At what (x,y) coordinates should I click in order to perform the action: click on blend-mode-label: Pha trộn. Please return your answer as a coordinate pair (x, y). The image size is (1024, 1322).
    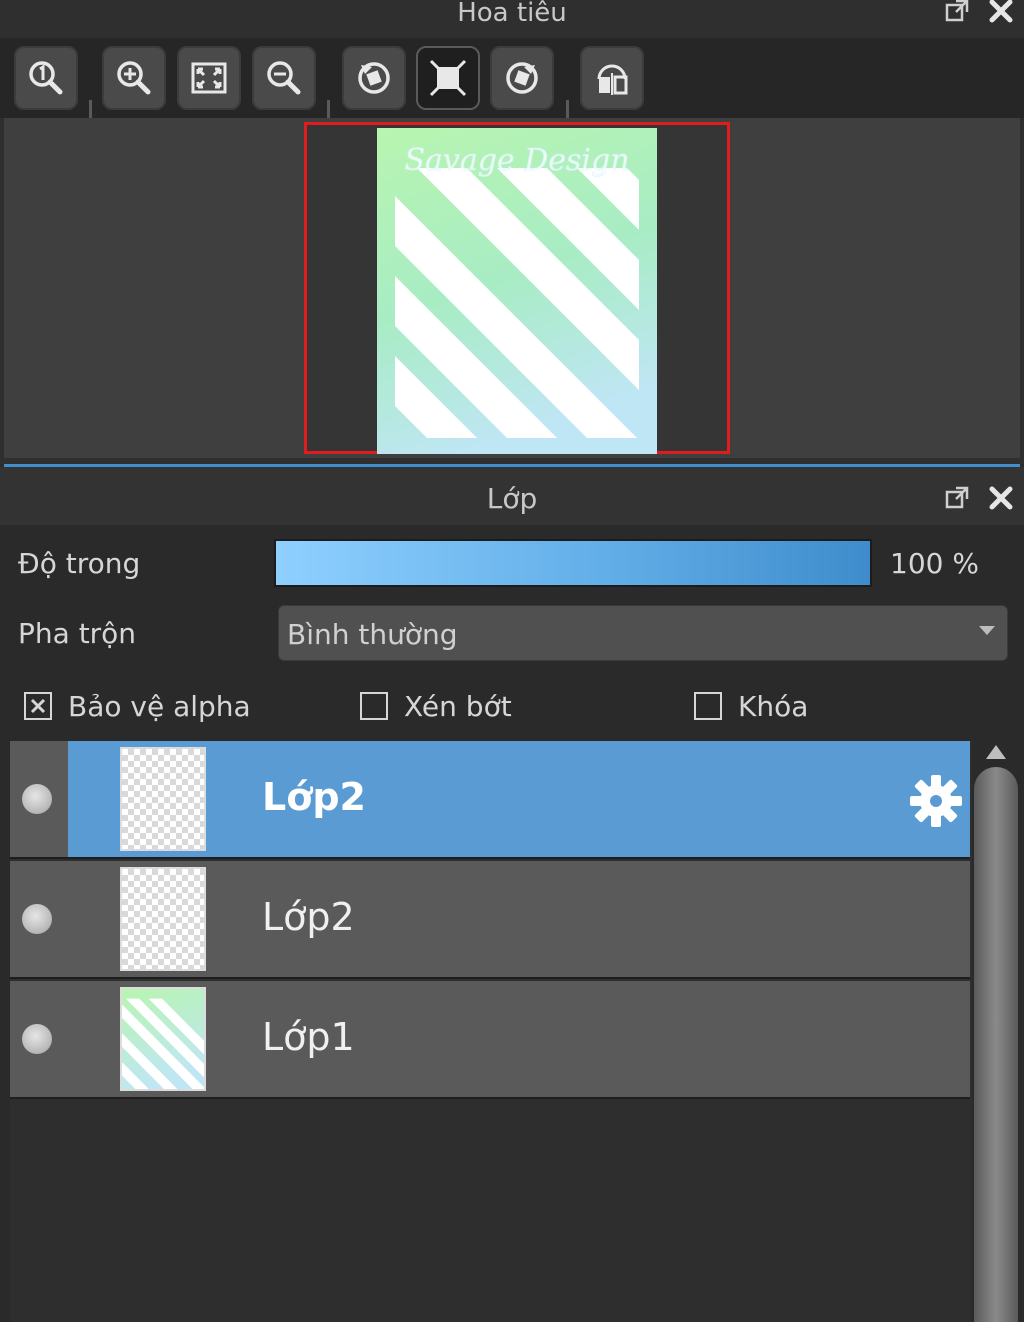
    Looking at the image, I should click on (77, 633).